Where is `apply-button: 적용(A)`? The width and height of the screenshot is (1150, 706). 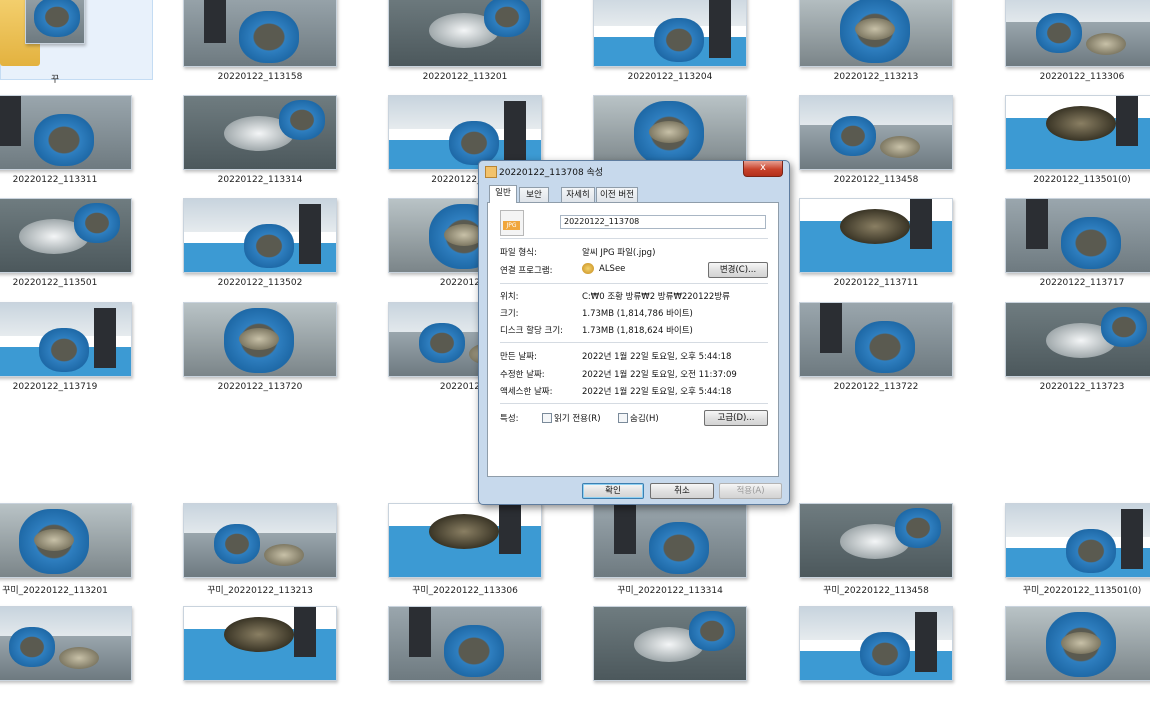 apply-button: 적용(A) is located at coordinates (750, 491).